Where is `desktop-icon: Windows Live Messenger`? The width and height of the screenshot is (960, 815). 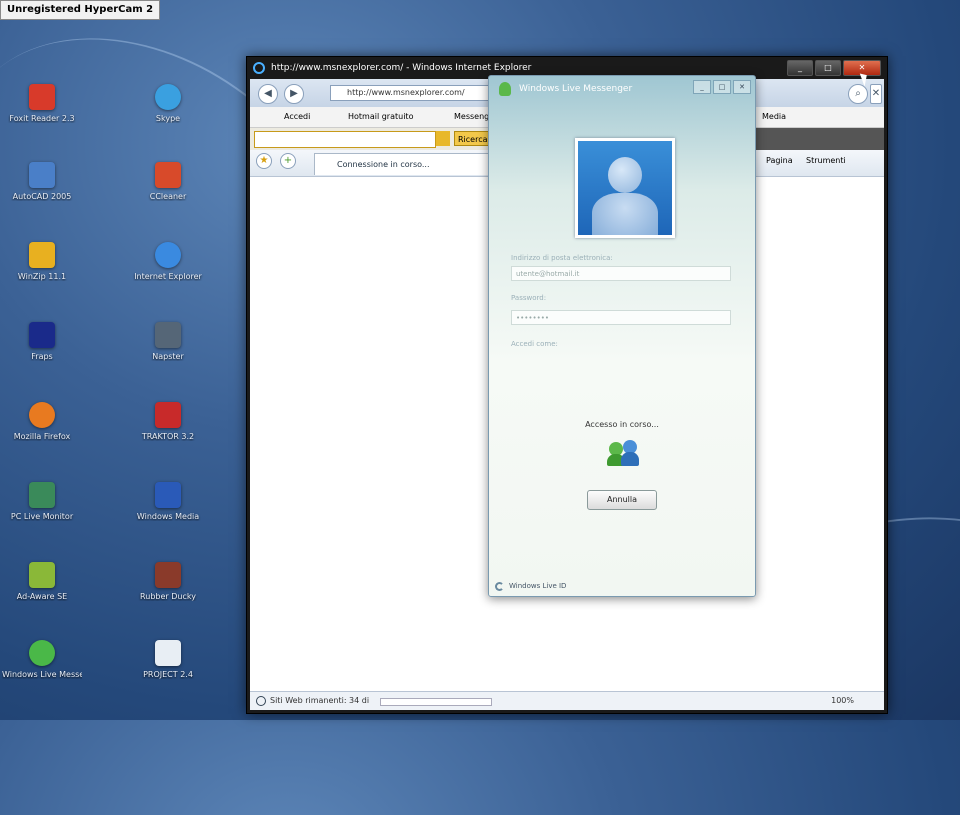
desktop-icon: Windows Live Messenger is located at coordinates (42, 659).